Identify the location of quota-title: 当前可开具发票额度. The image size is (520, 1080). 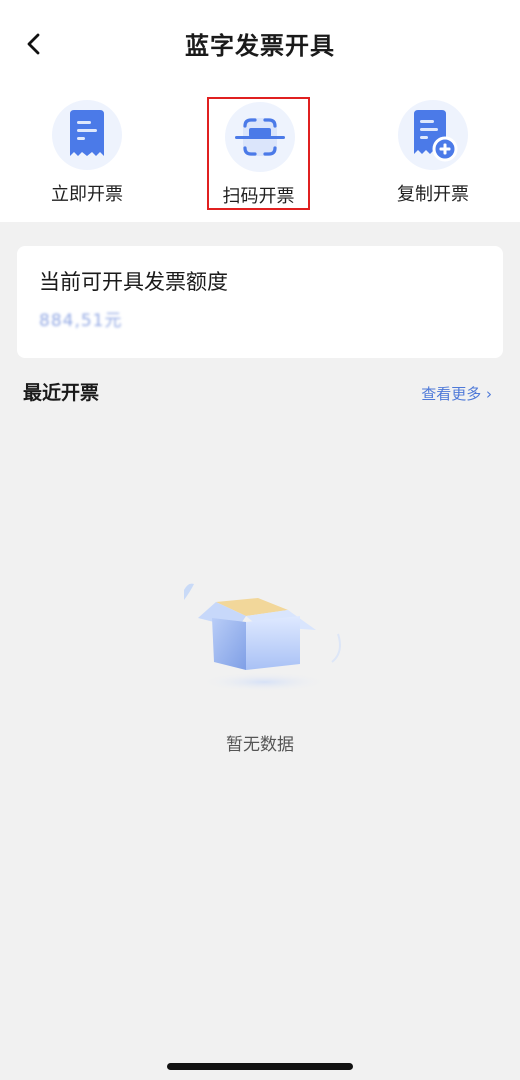
(133, 282).